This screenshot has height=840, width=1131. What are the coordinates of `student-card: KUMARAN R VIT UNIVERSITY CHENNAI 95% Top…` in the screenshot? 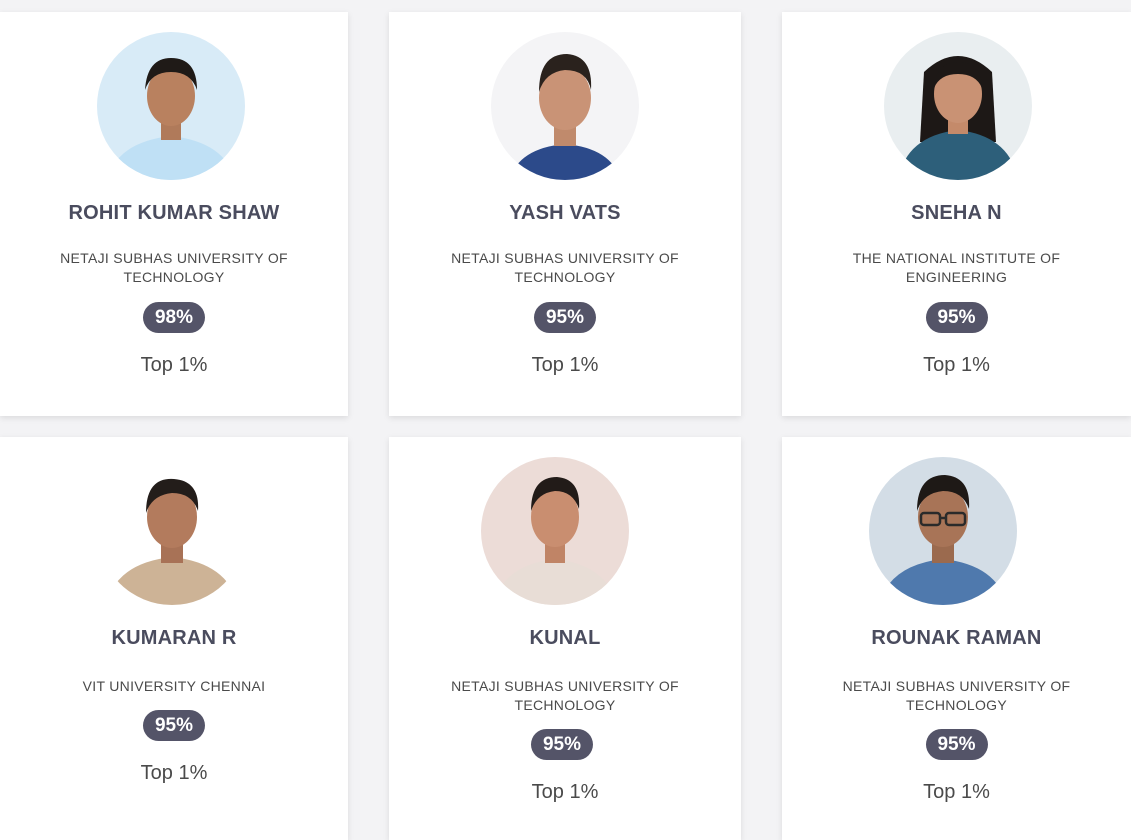 It's located at (174, 638).